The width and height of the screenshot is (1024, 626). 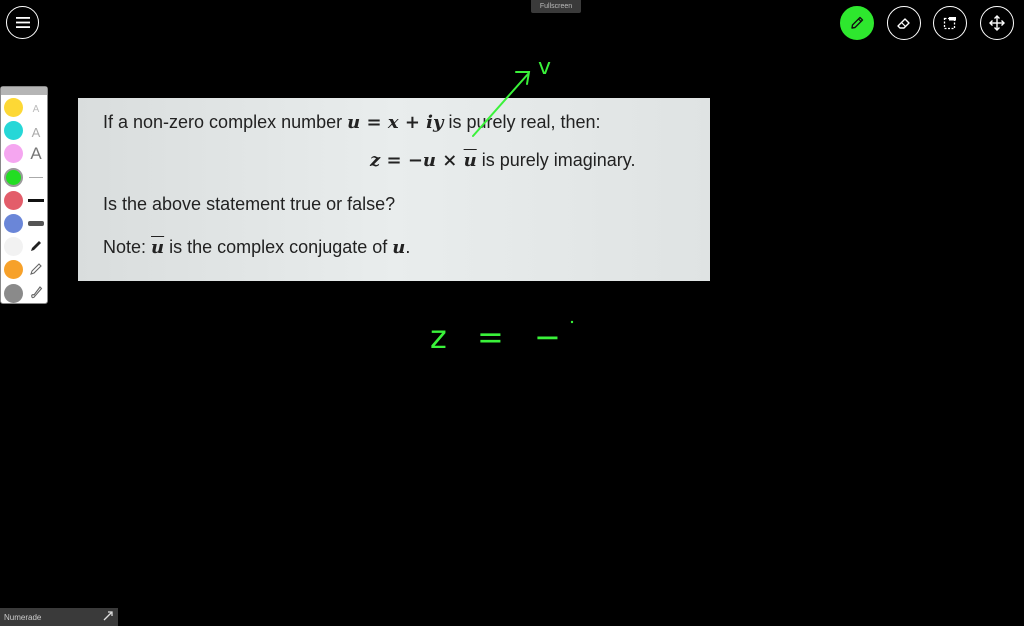 I want to click on expand-icon, so click(x=108, y=616).